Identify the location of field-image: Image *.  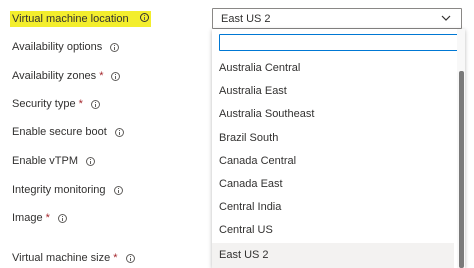
(39, 218).